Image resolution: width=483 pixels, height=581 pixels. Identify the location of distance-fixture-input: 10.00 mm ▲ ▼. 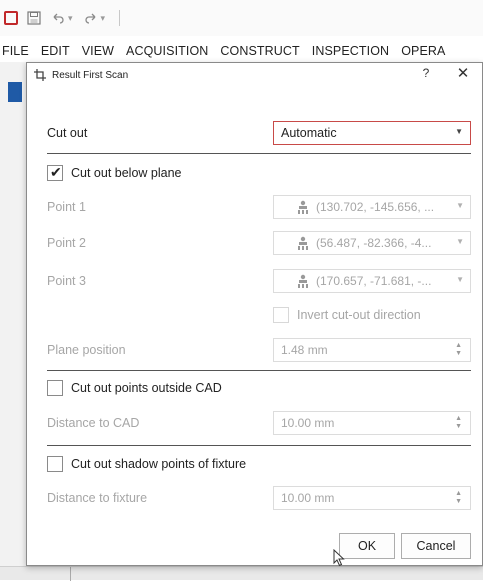
(372, 498).